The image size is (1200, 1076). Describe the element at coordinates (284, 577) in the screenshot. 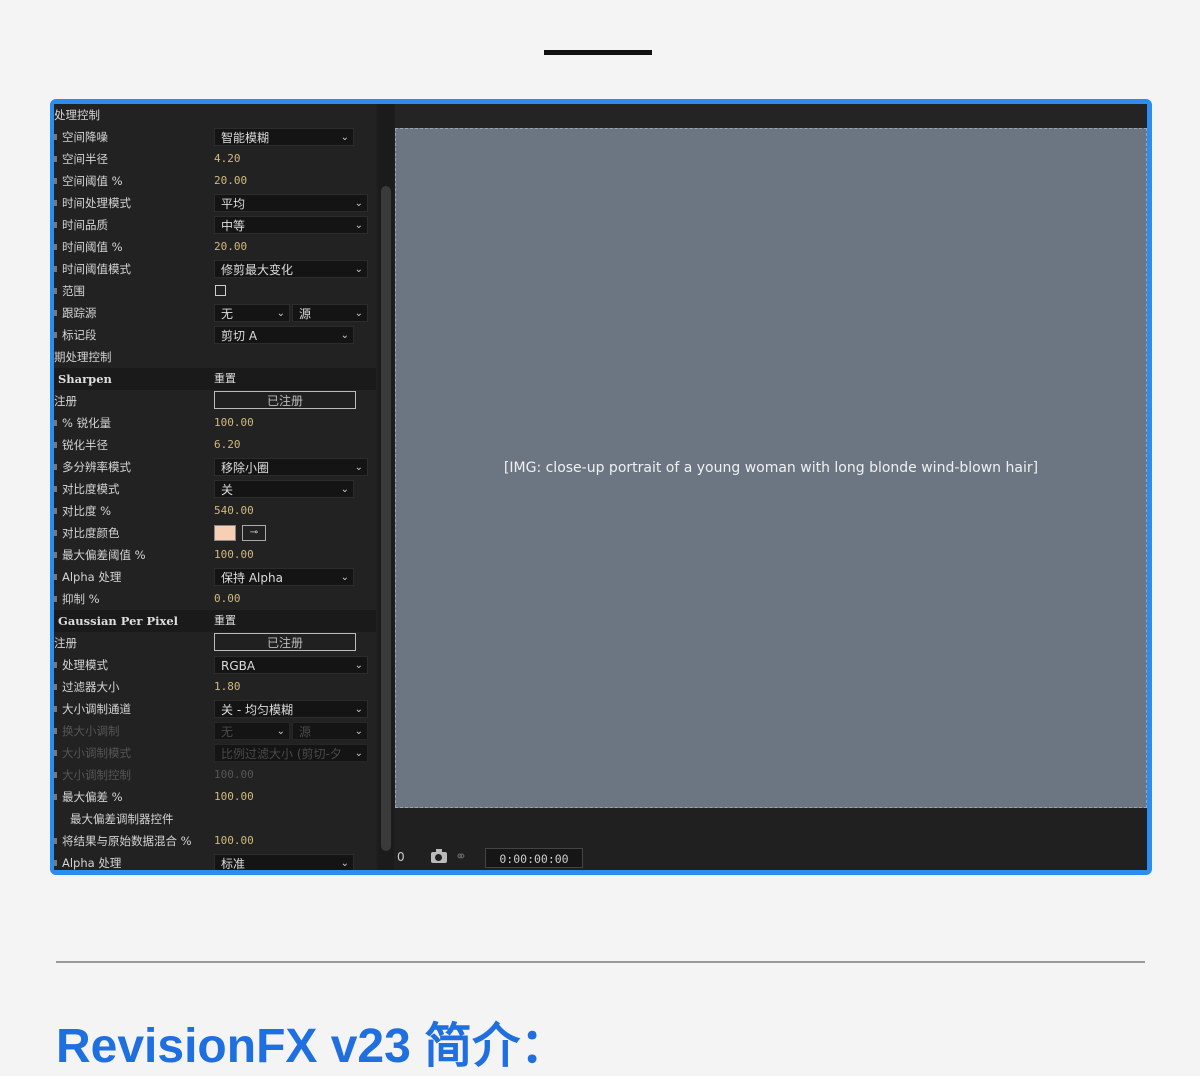

I see `param-dropdown: 保持 Alpha ⌄` at that location.